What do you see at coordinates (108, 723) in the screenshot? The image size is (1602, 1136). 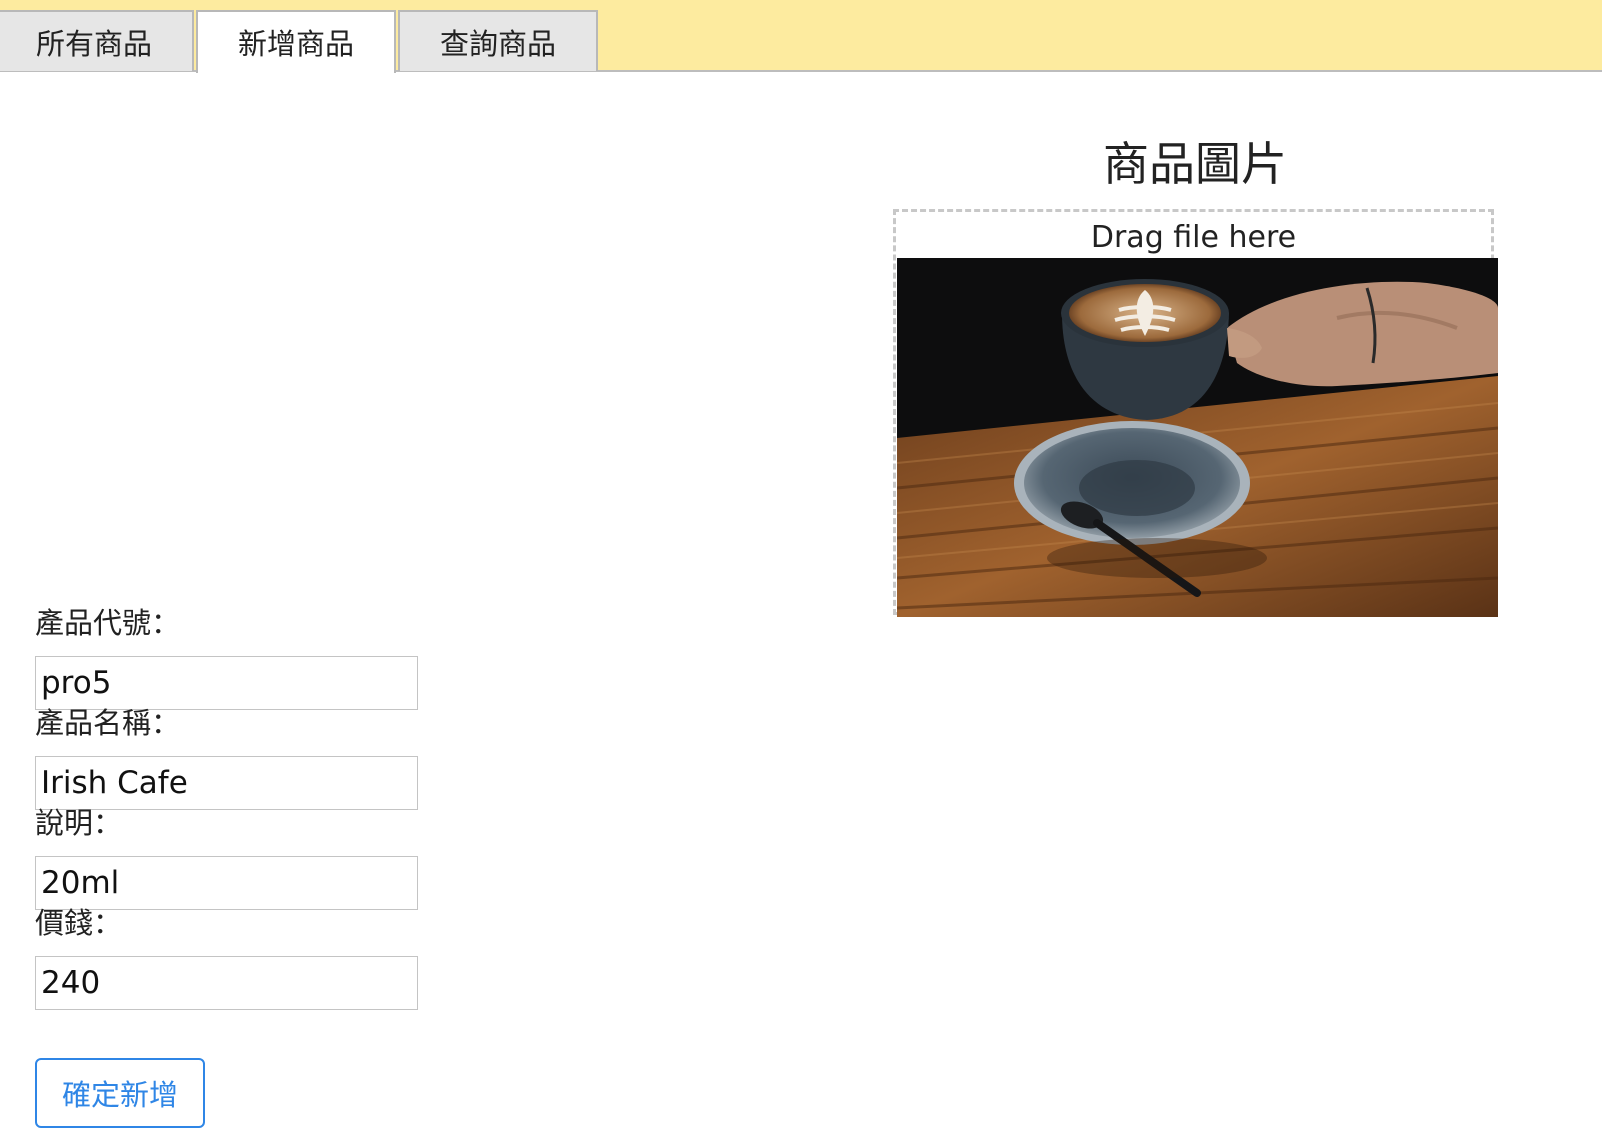 I see `product-name-label: 產品名稱：` at bounding box center [108, 723].